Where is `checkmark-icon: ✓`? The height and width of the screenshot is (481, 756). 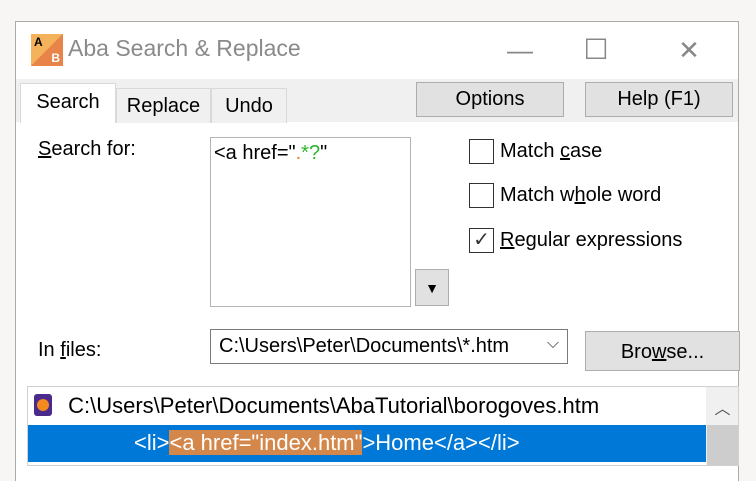 checkmark-icon: ✓ is located at coordinates (481, 240).